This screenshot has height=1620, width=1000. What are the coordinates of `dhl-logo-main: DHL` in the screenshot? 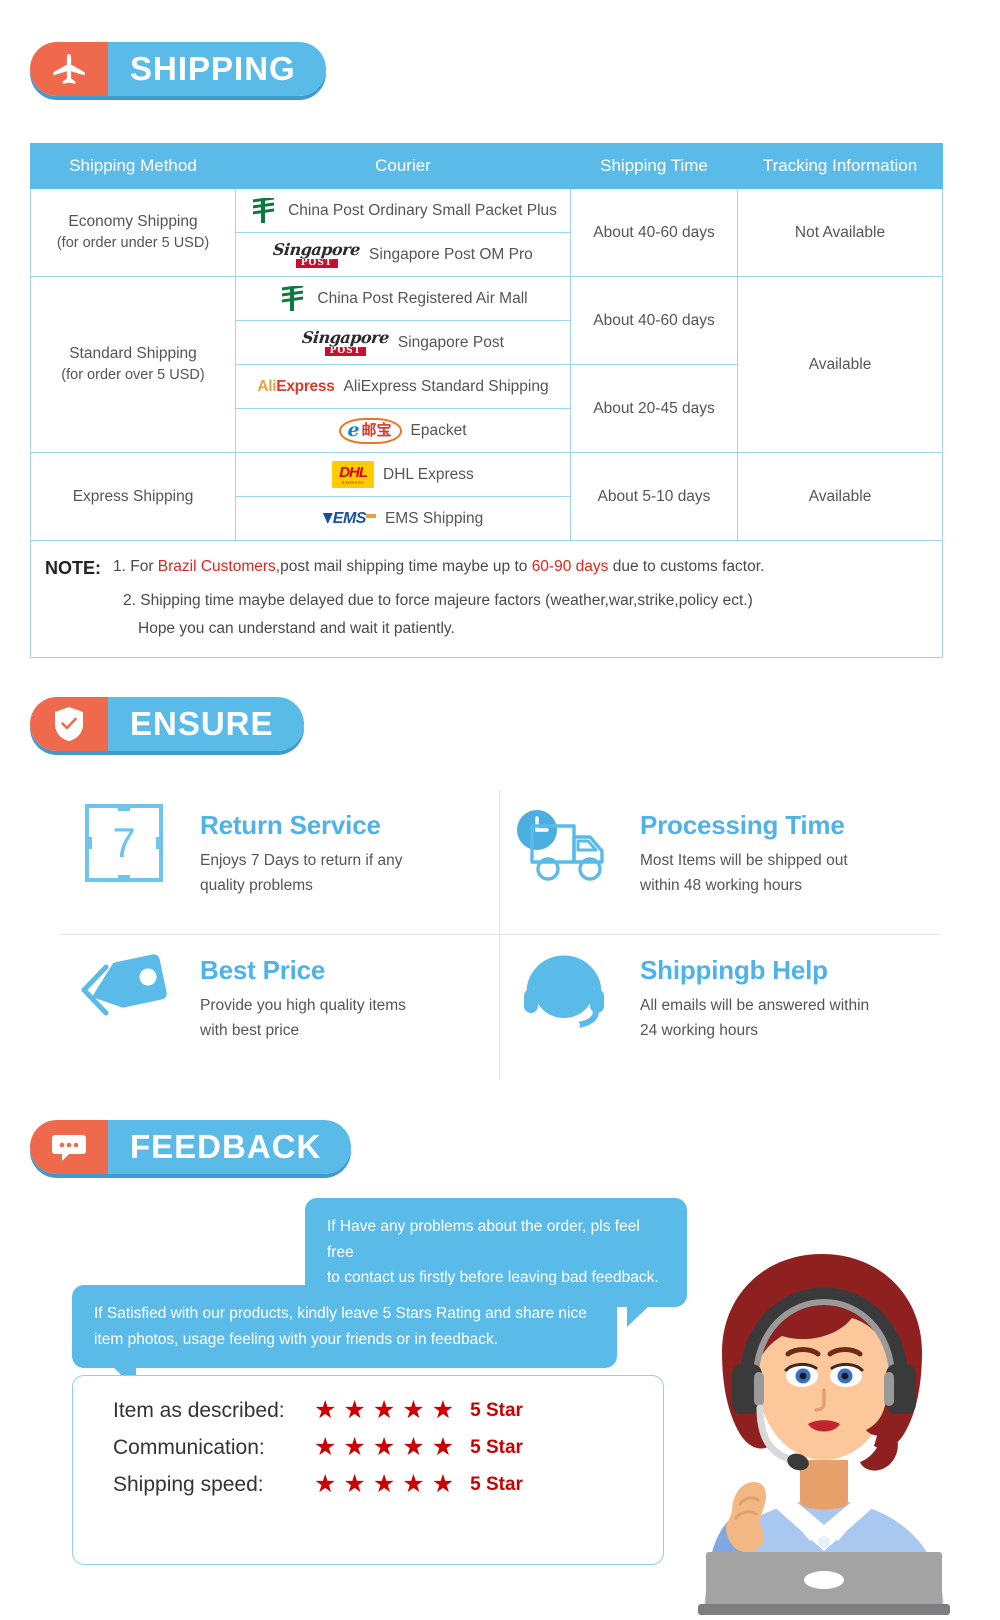 It's located at (353, 472).